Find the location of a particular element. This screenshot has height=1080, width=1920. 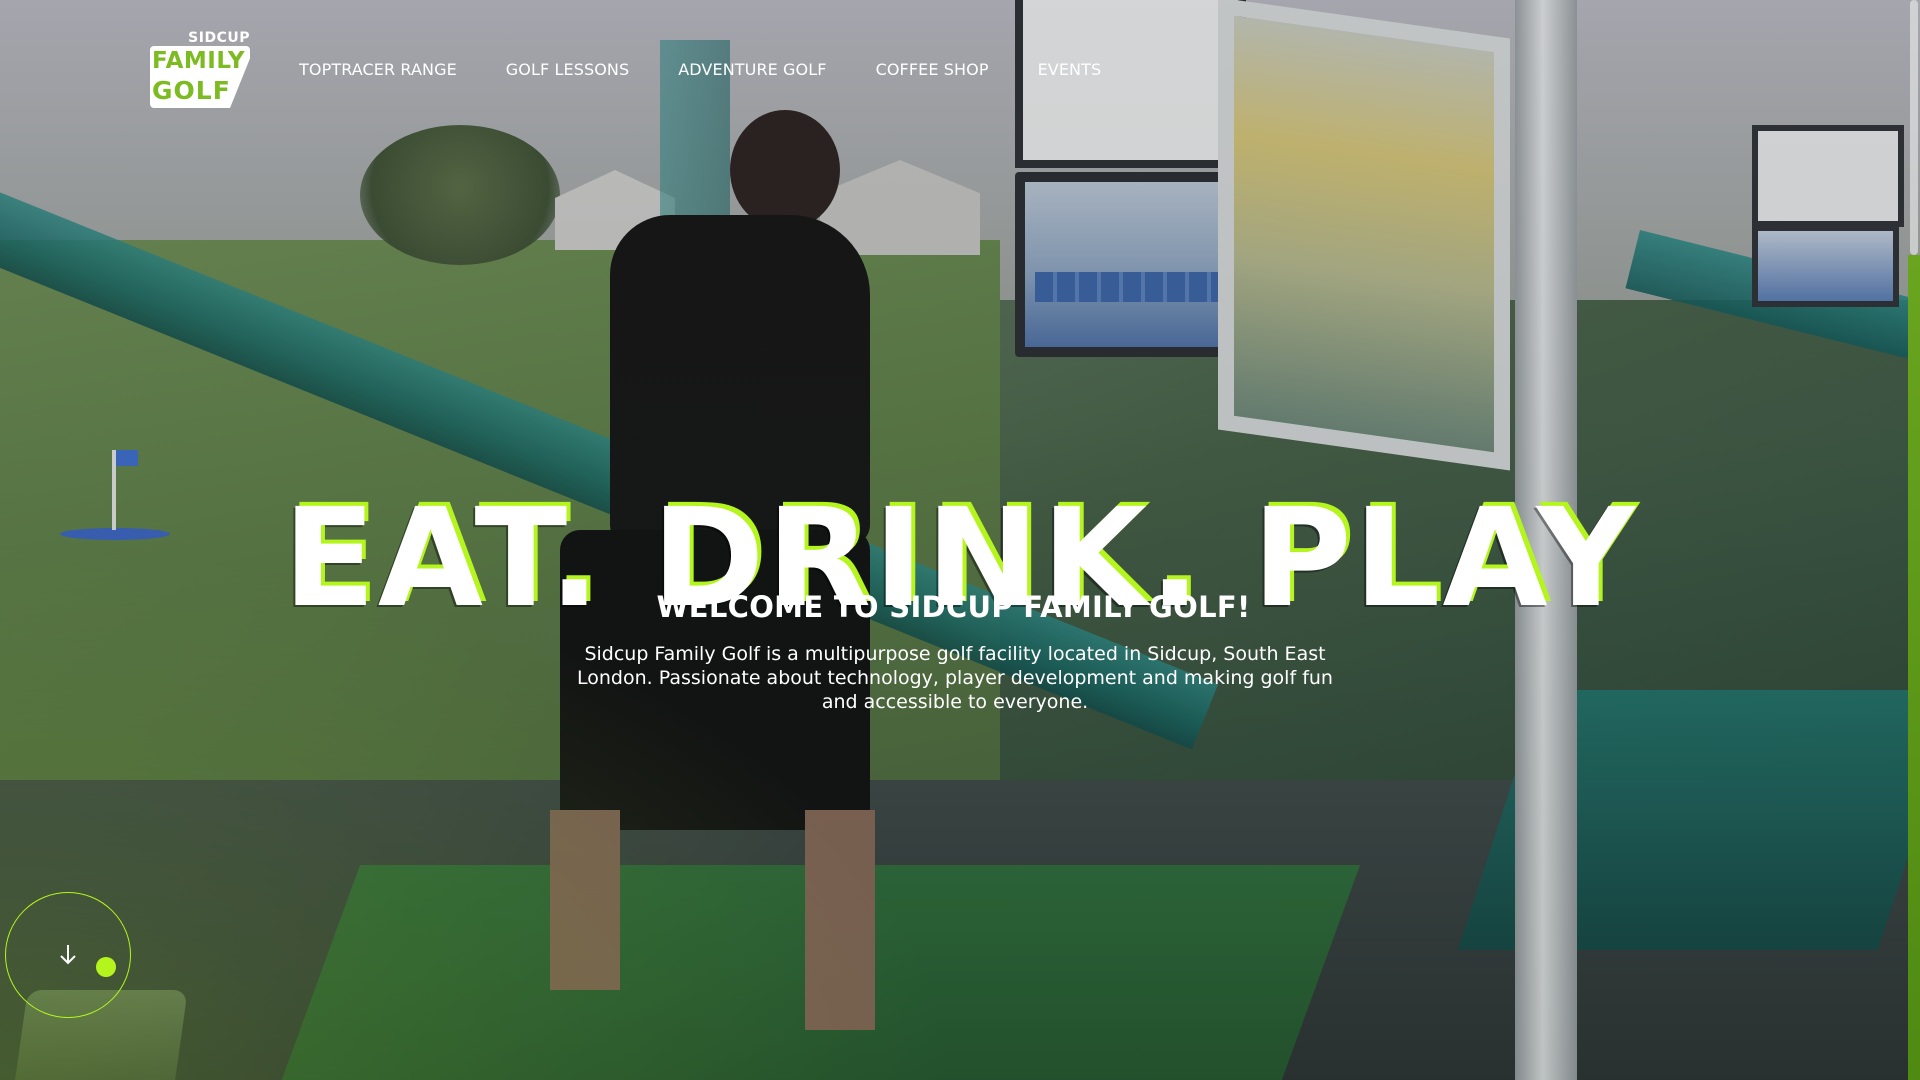

hero-subheading: WELCOME TO SIDCUP FAMILY GOLF! is located at coordinates (953, 607).